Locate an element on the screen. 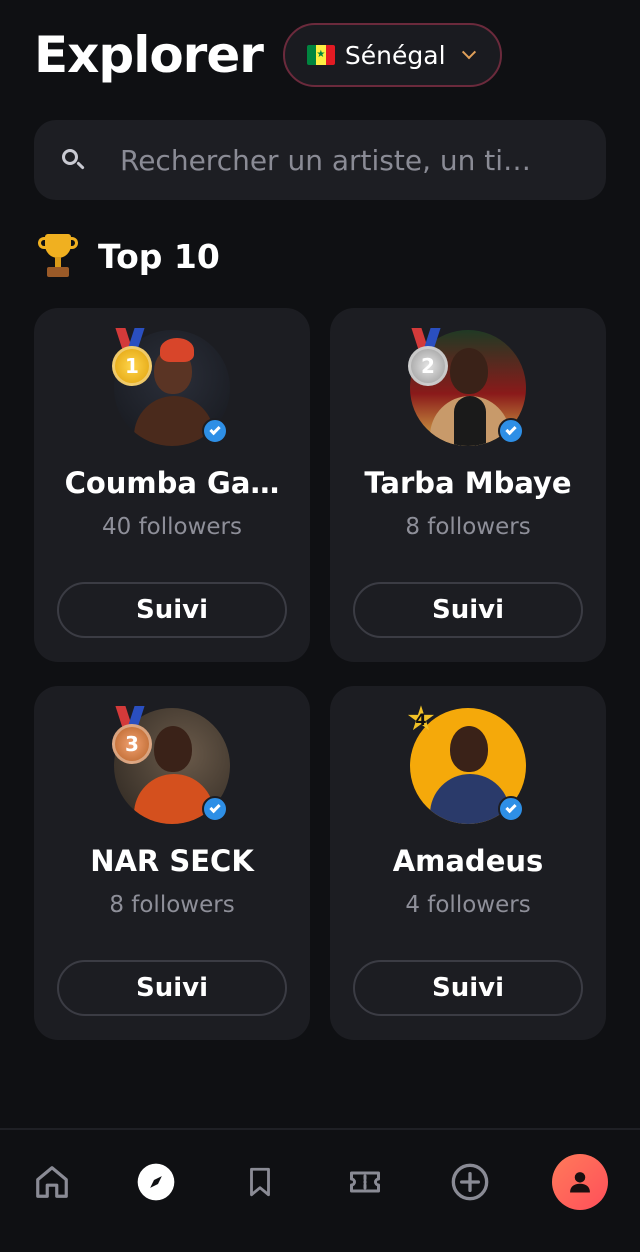 Image resolution: width=640 pixels, height=1252 pixels. bottom-nav is located at coordinates (320, 1190).